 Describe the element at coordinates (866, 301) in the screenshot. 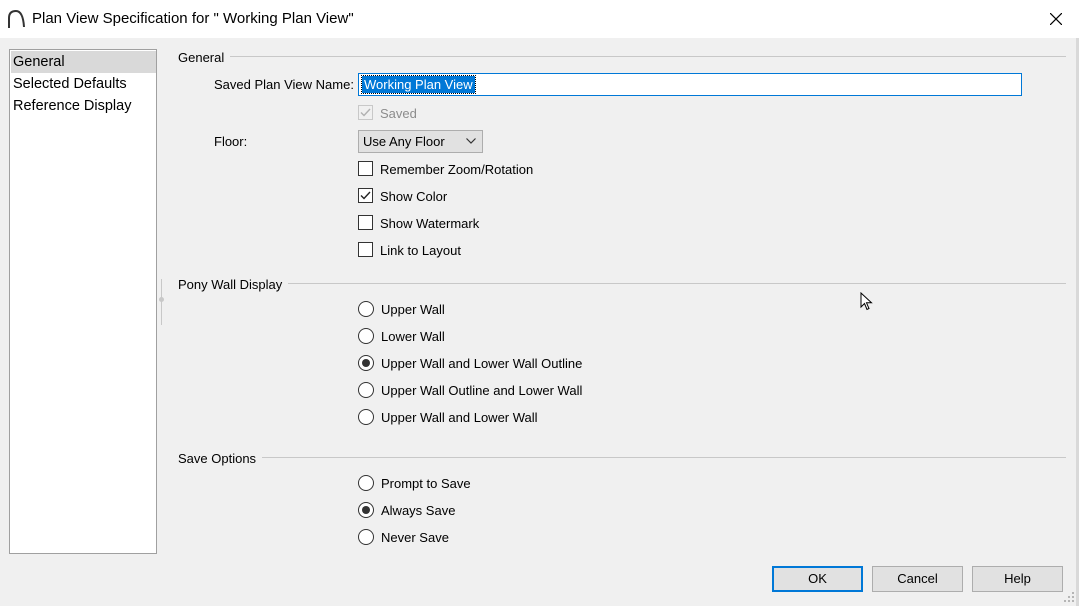

I see `mouse-pointer-icon` at that location.